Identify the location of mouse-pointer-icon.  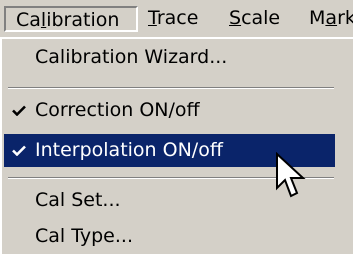
(291, 175).